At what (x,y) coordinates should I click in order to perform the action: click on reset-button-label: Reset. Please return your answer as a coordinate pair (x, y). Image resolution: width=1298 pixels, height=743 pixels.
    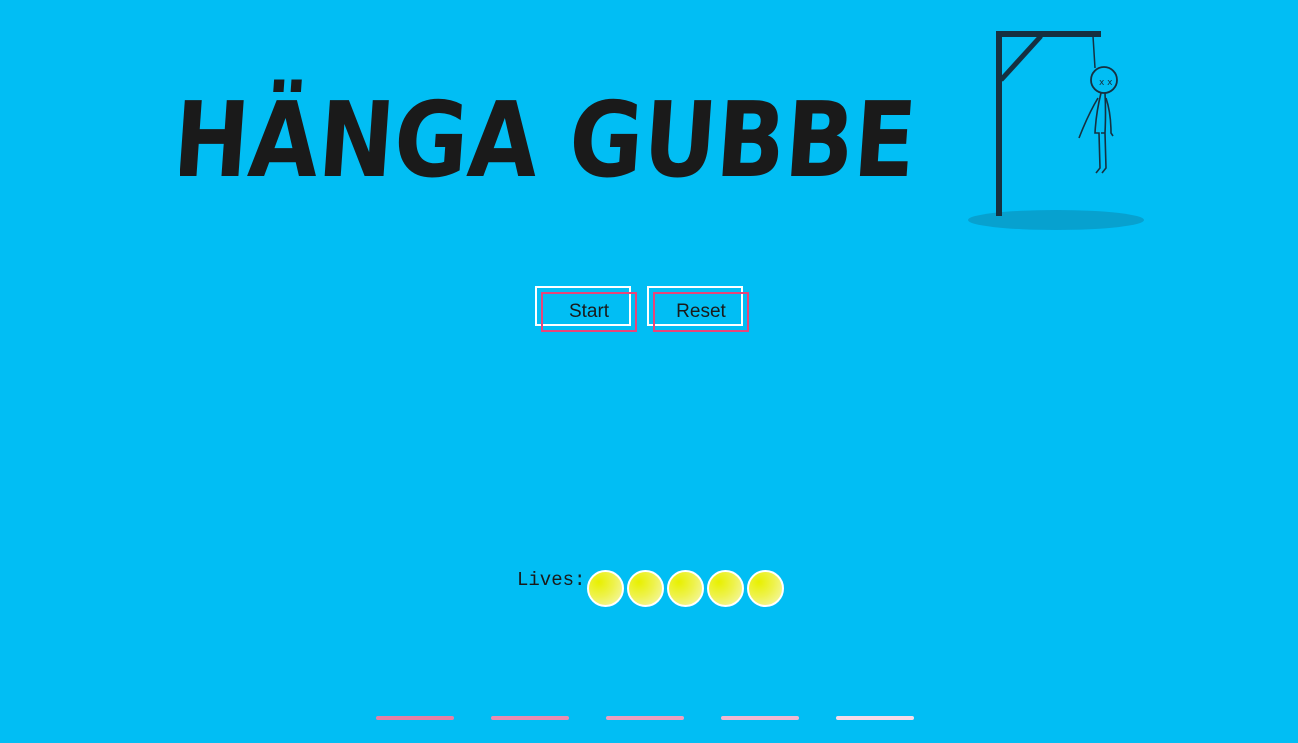
    Looking at the image, I should click on (701, 311).